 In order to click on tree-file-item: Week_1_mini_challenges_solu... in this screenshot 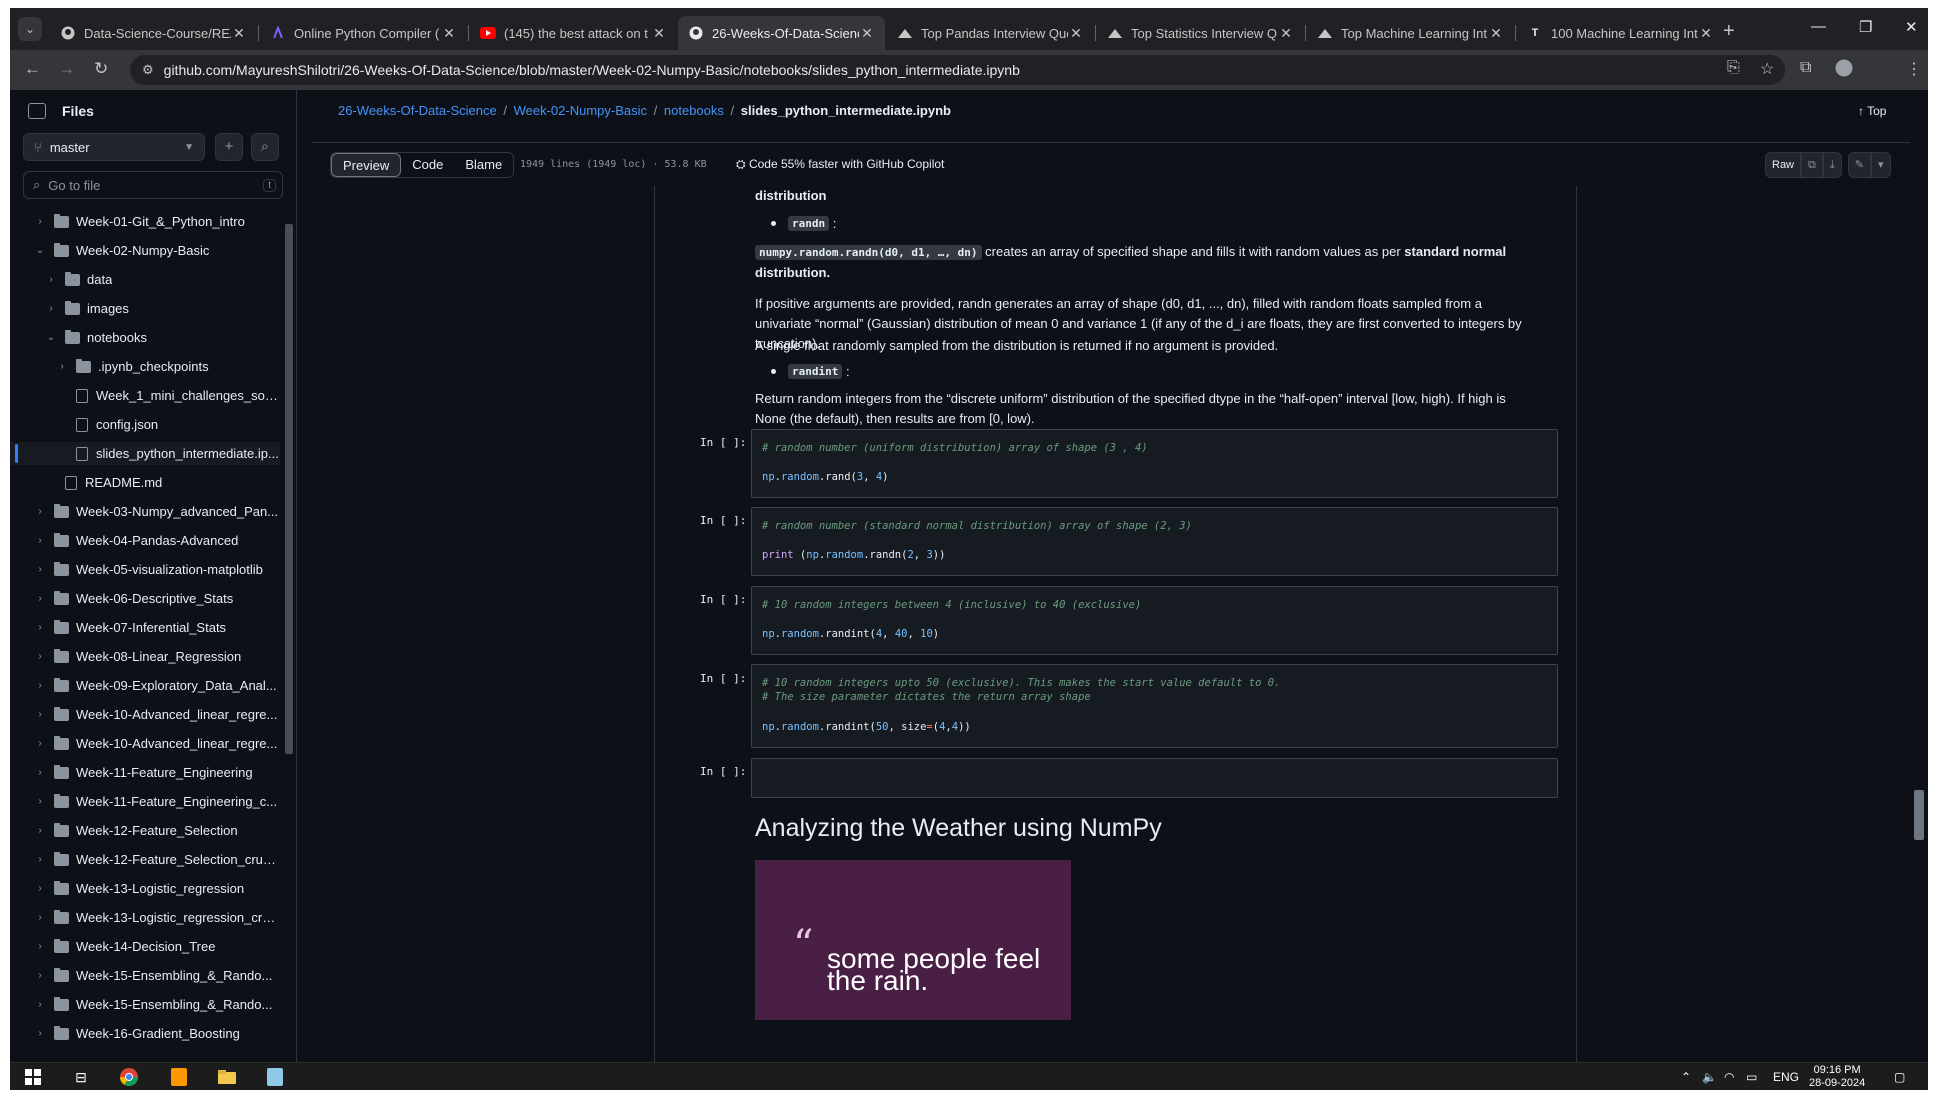, I will do `click(145, 395)`.